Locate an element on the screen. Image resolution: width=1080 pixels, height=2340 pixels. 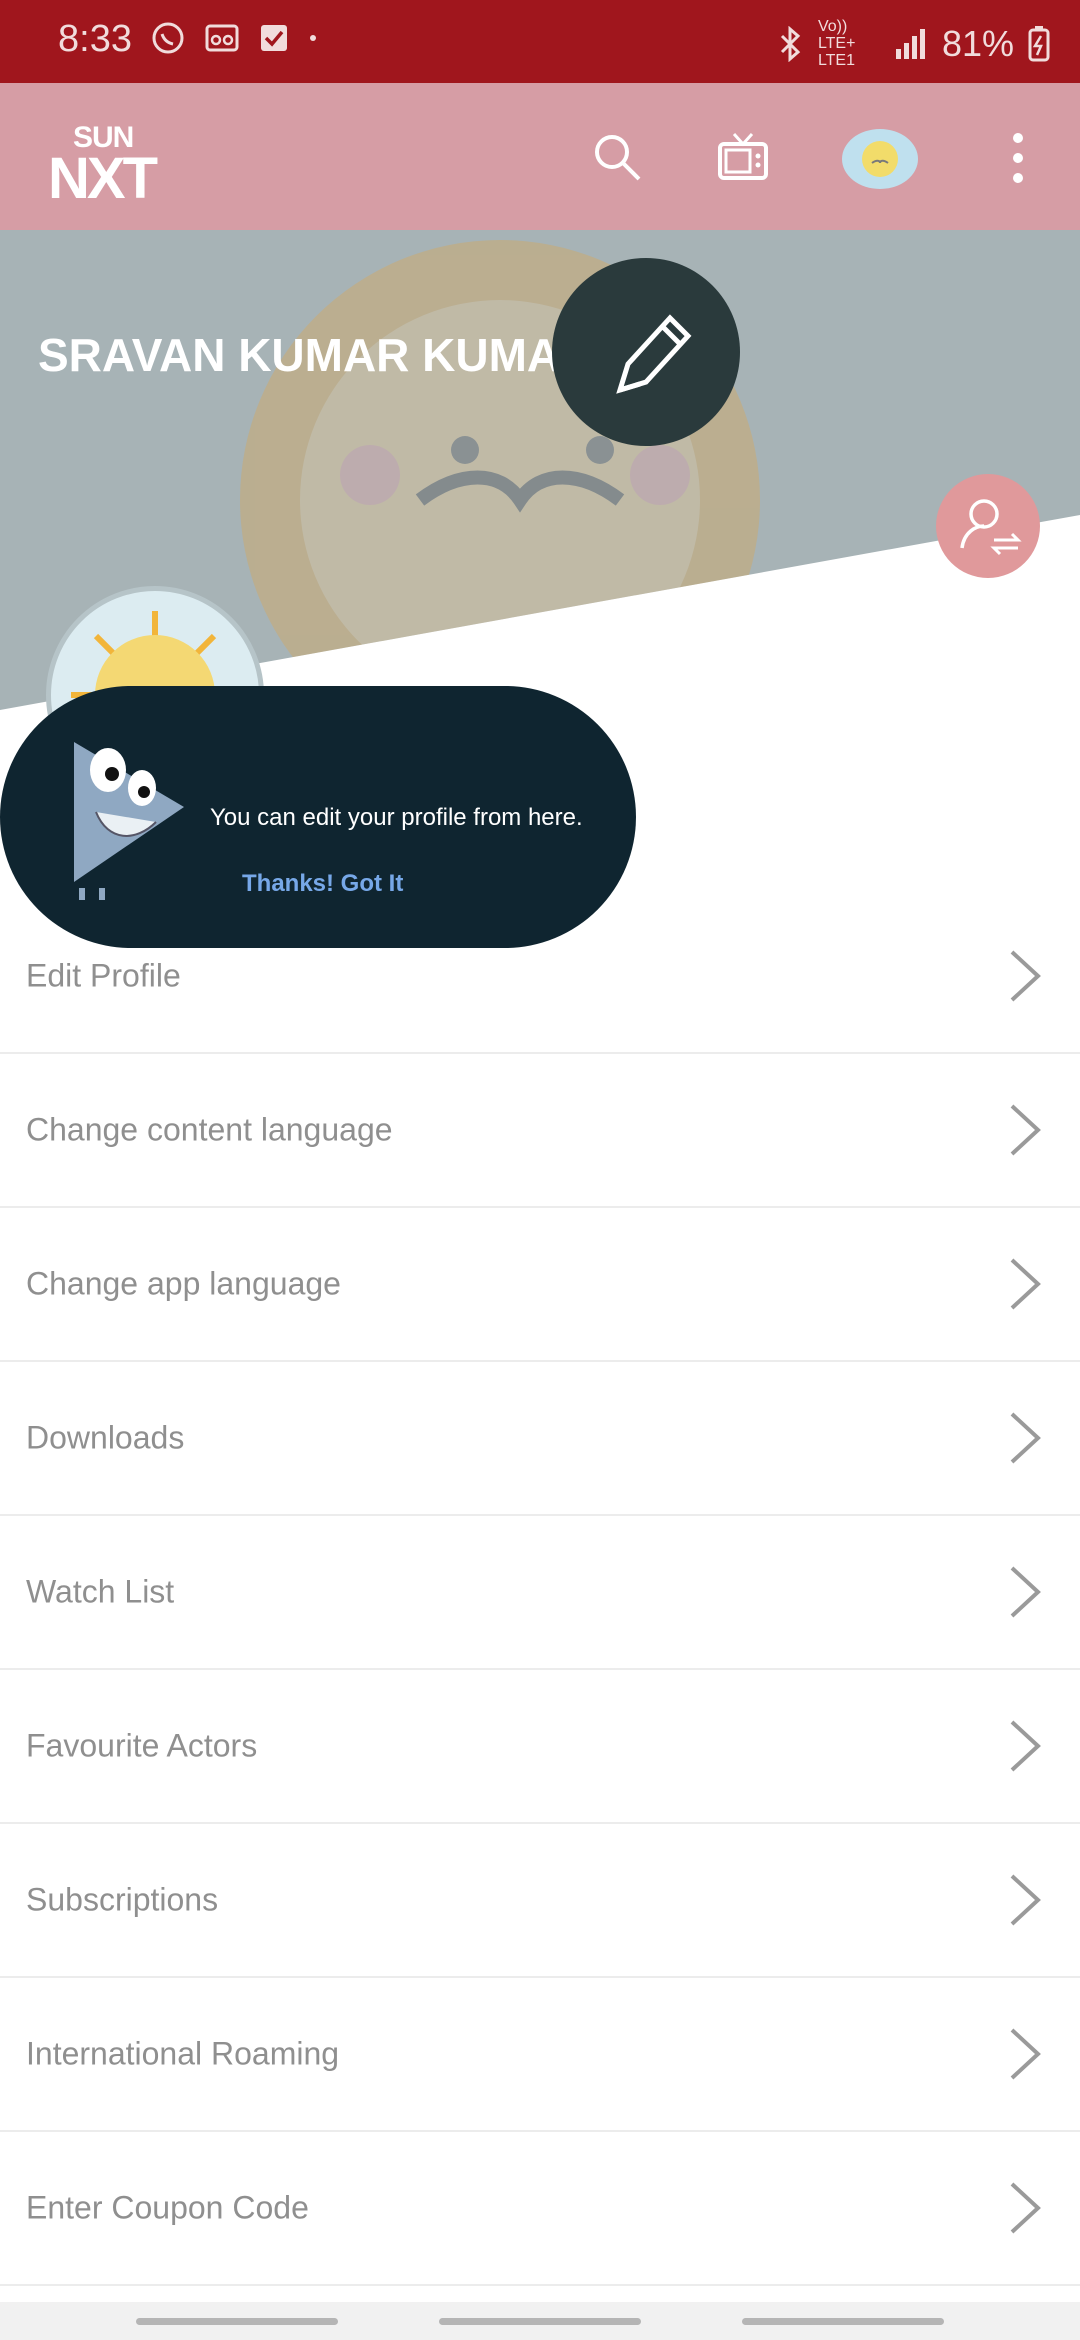
battery-charging-icon is located at coordinates (1039, 43).